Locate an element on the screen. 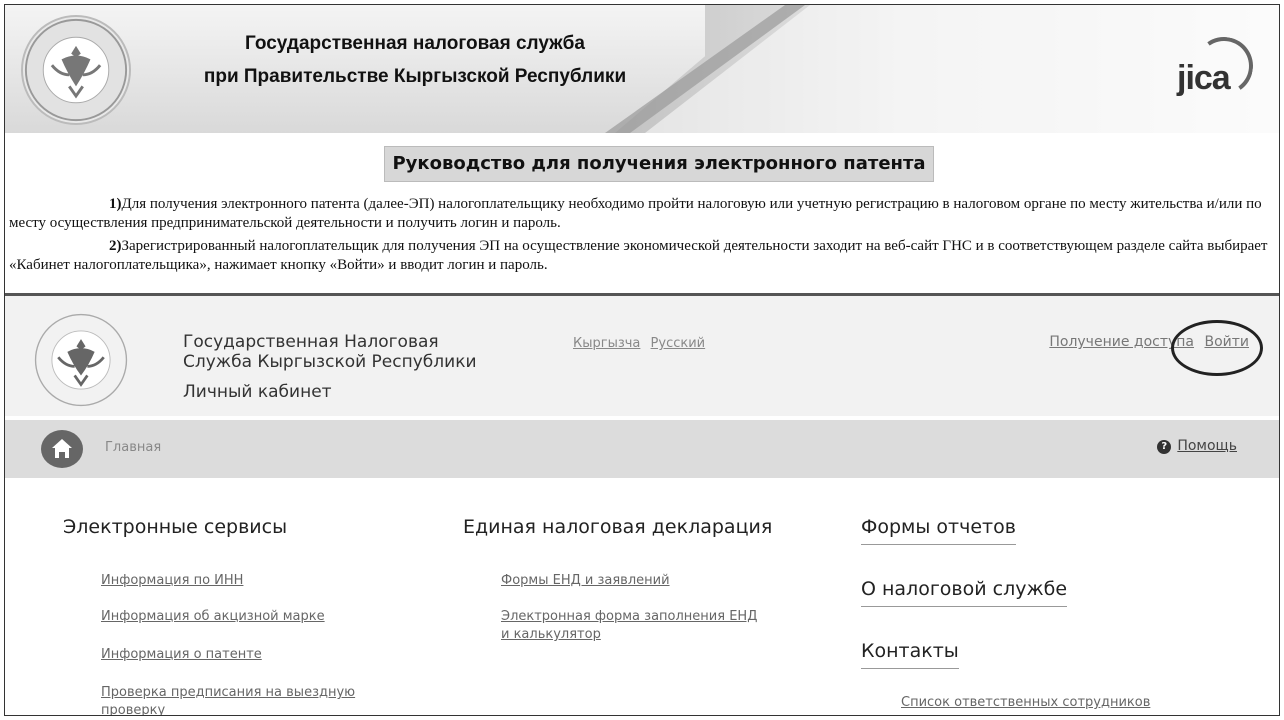 The image size is (1284, 720). lang-russian-link: Русский is located at coordinates (678, 343).